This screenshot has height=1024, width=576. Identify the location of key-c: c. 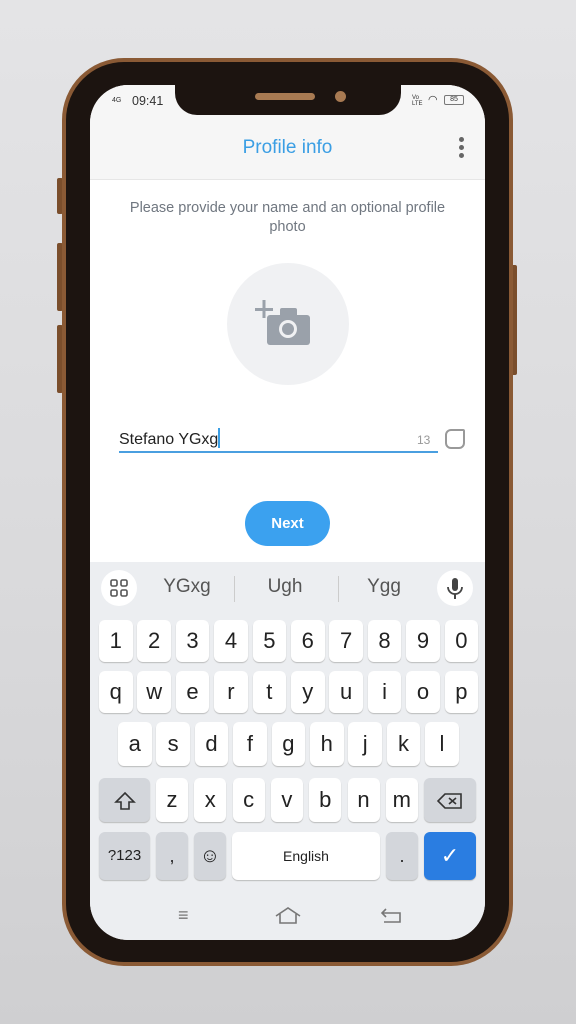
(248, 800).